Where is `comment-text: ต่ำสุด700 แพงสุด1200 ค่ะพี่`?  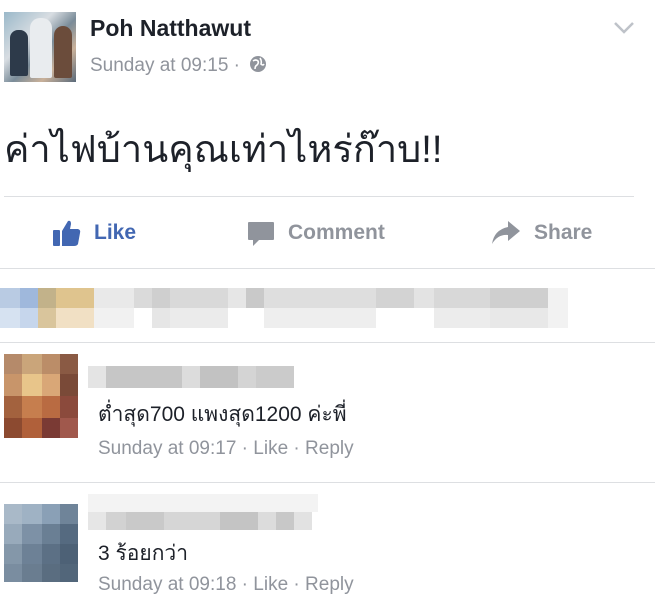
comment-text: ต่ำสุด700 แพงสุด1200 ค่ะพี่ is located at coordinates (222, 414).